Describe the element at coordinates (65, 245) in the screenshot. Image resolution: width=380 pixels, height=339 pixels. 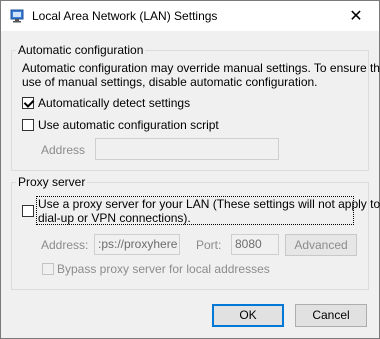
I see `proxy-address-label: Address:` at that location.